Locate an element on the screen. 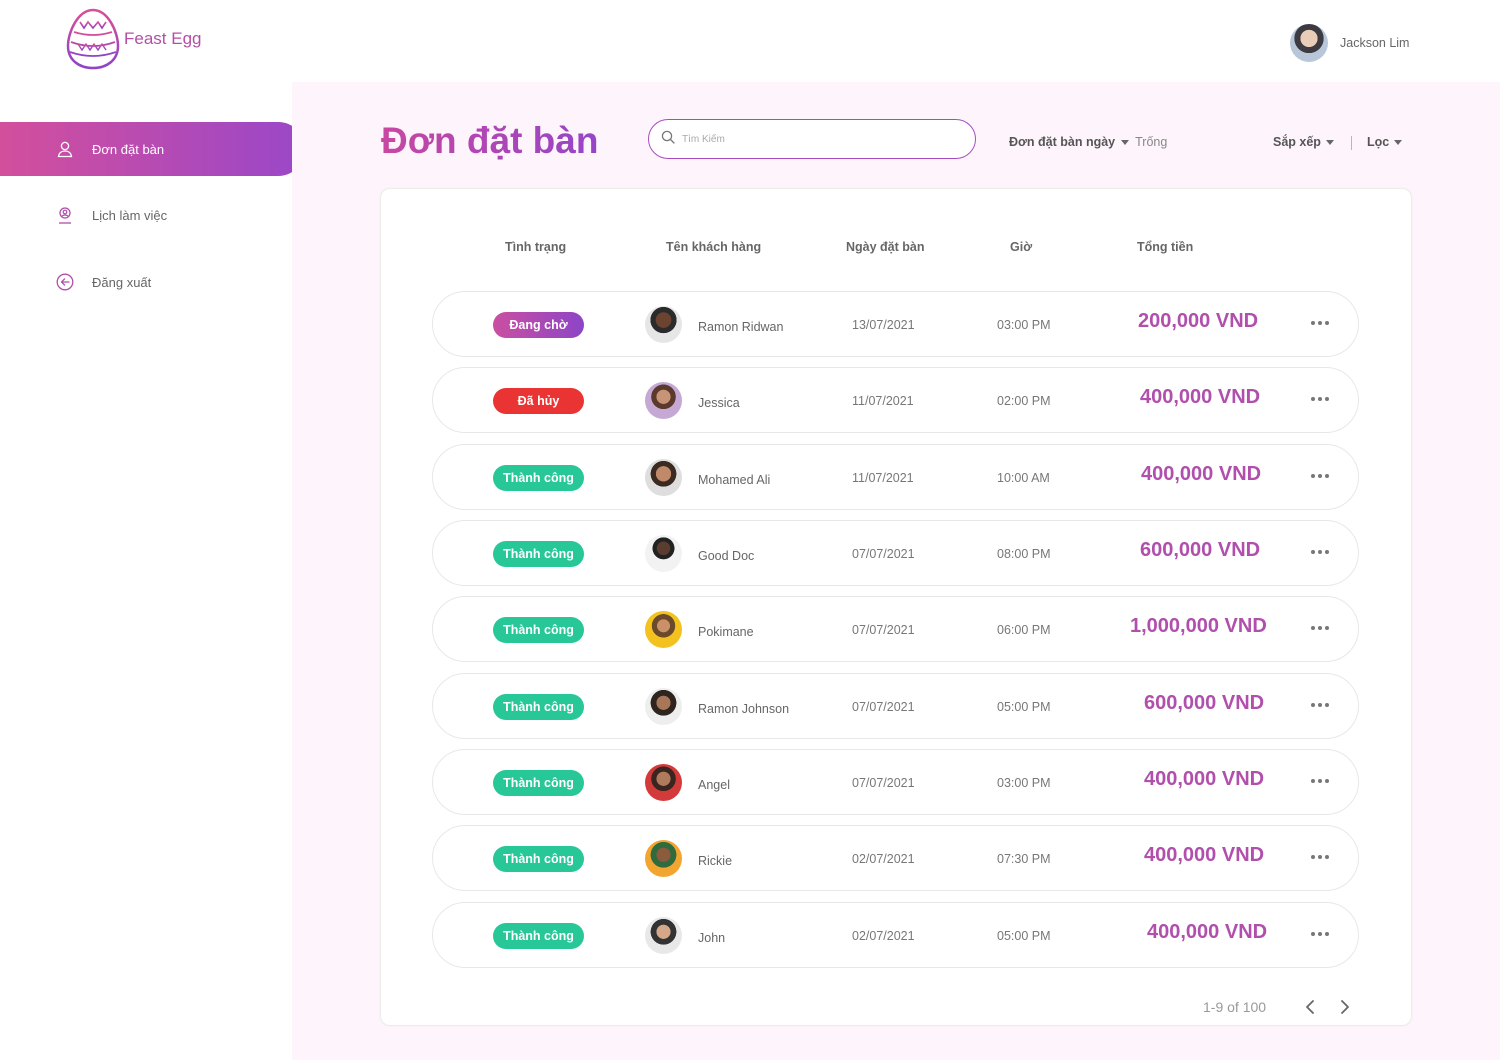  page-title: Đơn đặt bàn is located at coordinates (490, 140).